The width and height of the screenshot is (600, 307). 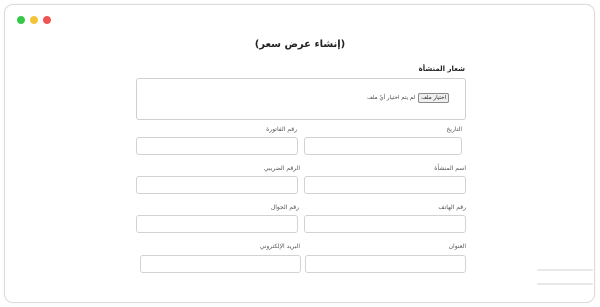 I want to click on tax-number-input, so click(x=217, y=185).